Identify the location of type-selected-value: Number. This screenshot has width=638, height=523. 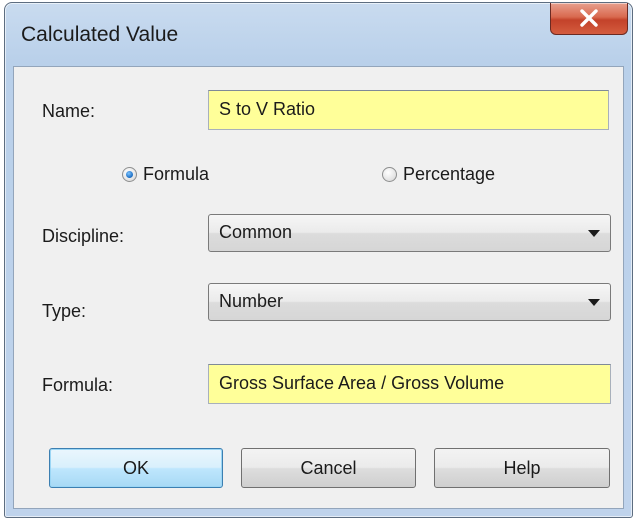
(251, 301).